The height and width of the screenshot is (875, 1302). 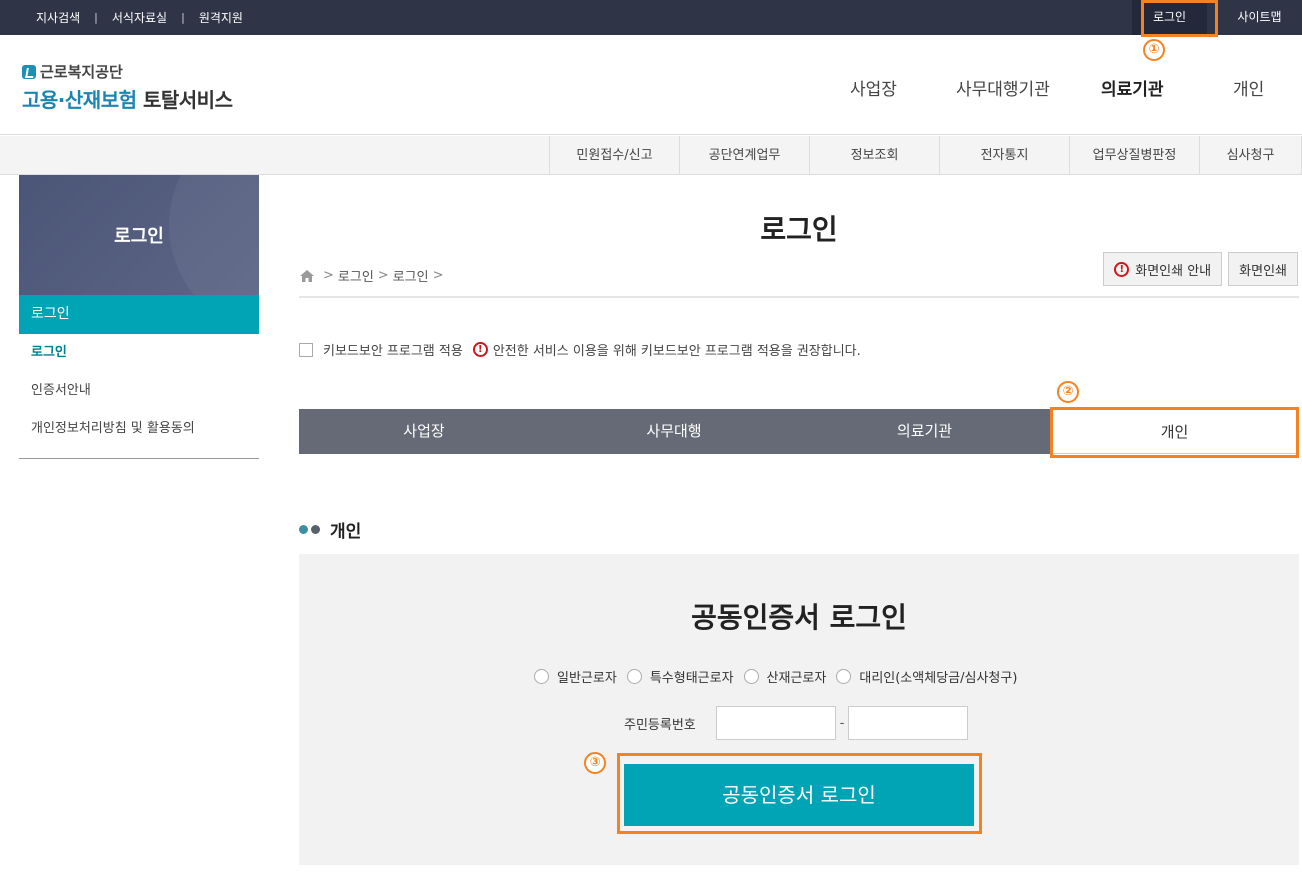 I want to click on radio-label: 일반근로자, so click(x=587, y=678).